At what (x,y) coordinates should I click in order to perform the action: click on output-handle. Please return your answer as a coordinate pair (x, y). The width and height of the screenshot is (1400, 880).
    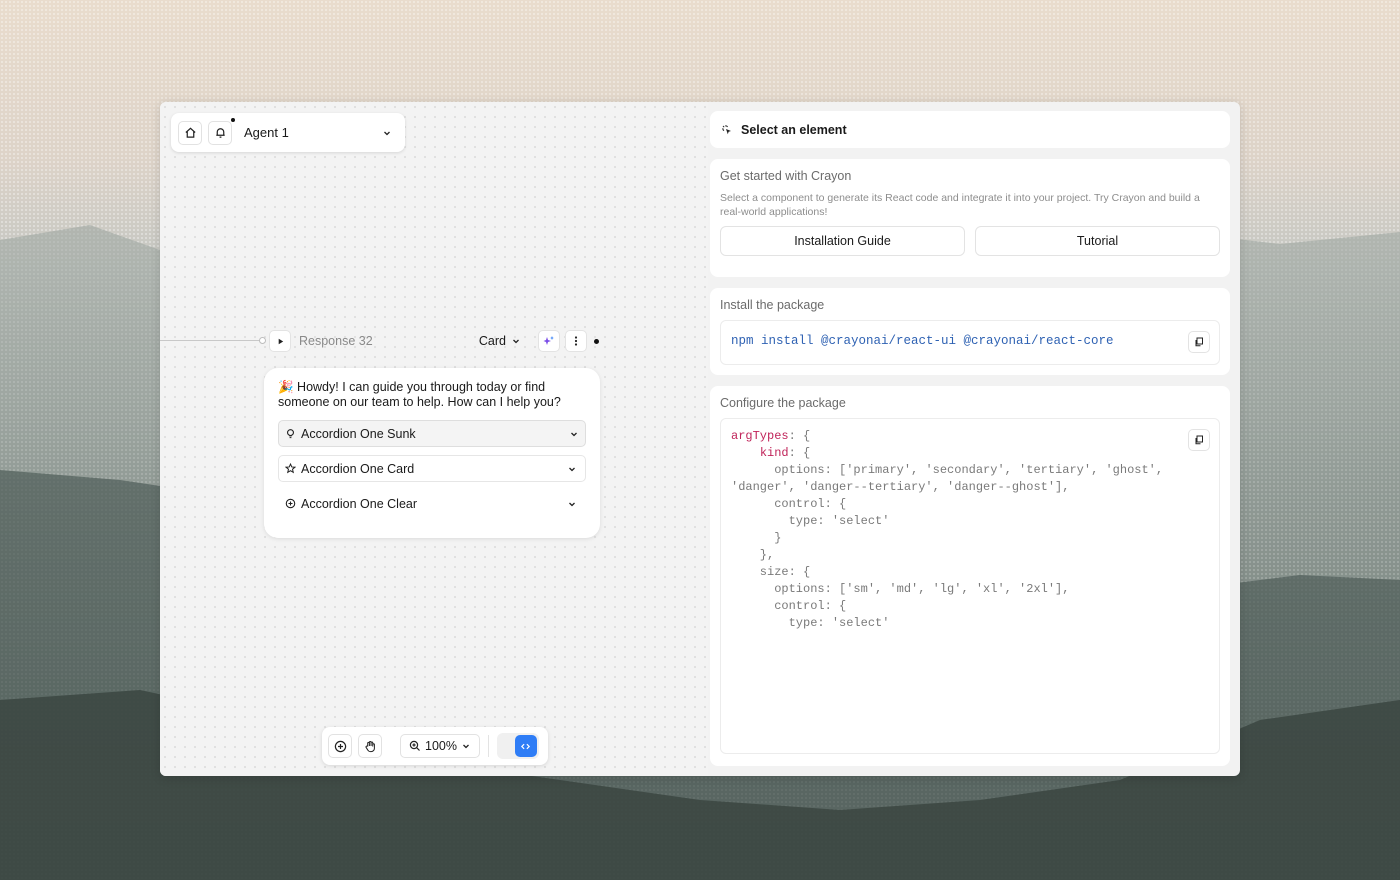
    Looking at the image, I should click on (596, 341).